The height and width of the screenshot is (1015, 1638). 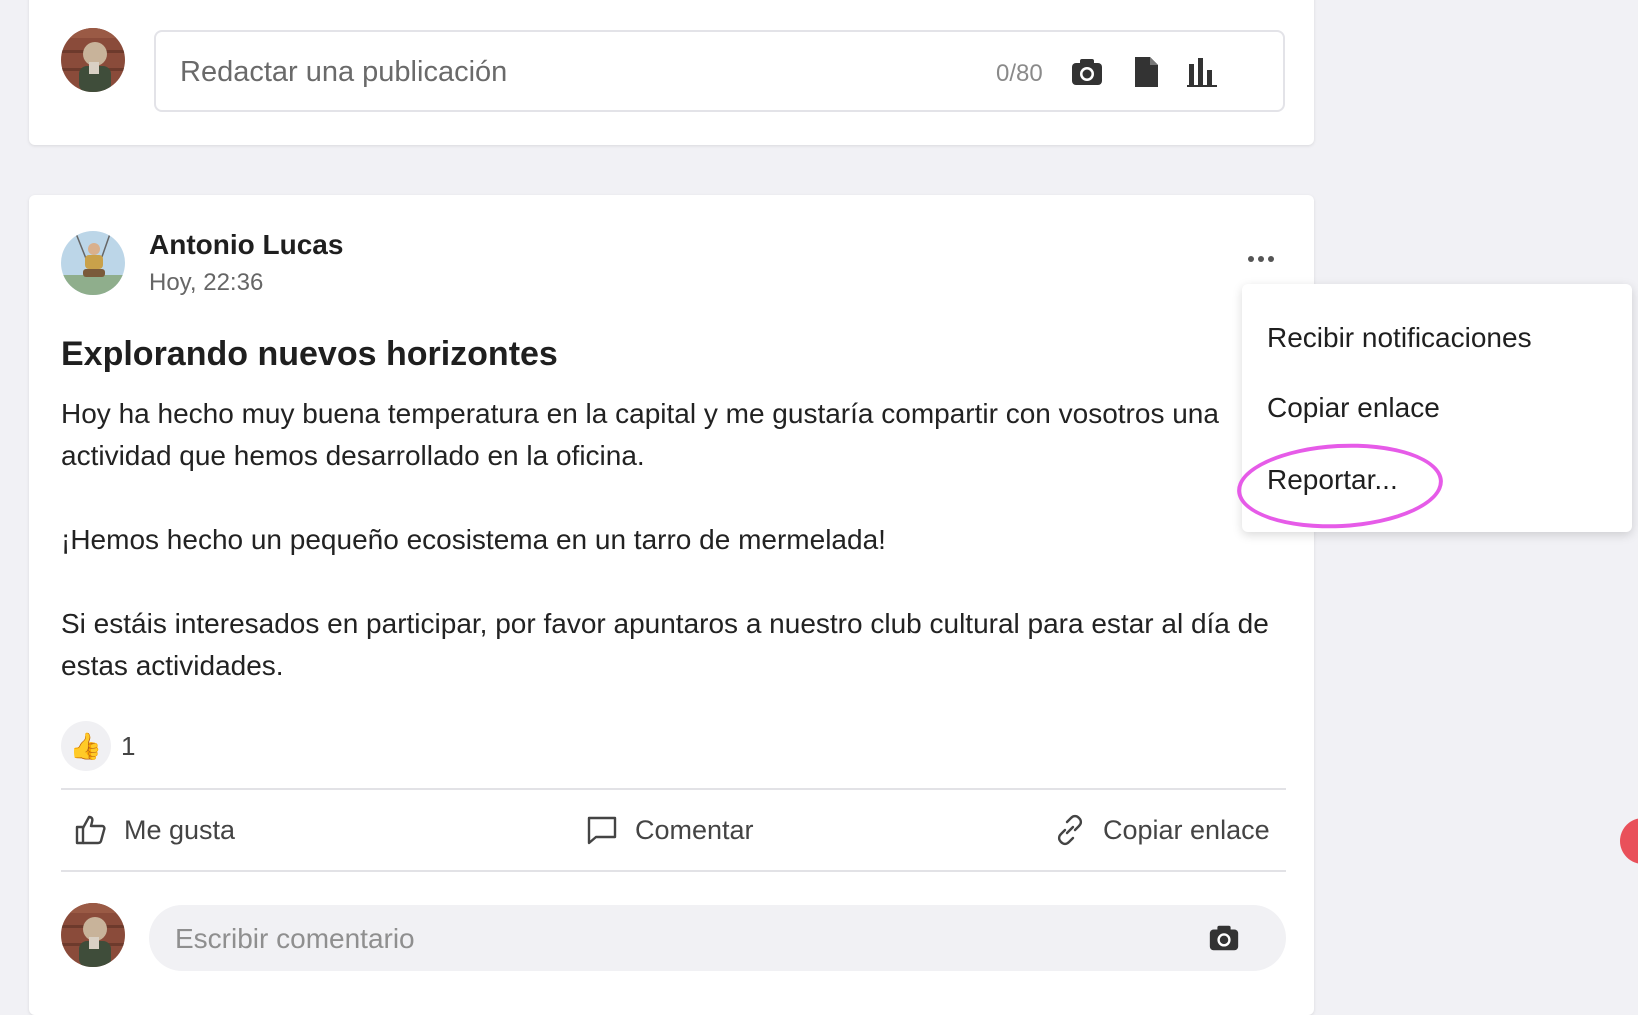 What do you see at coordinates (1251, 259) in the screenshot?
I see `more-dots-icon` at bounding box center [1251, 259].